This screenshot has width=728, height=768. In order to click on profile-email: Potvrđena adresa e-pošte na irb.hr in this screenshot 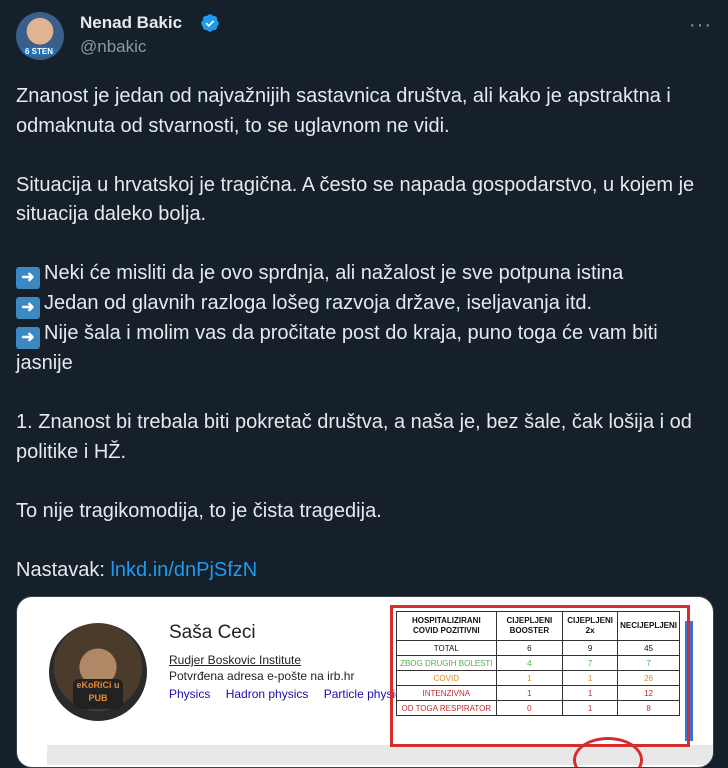, I will do `click(262, 676)`.